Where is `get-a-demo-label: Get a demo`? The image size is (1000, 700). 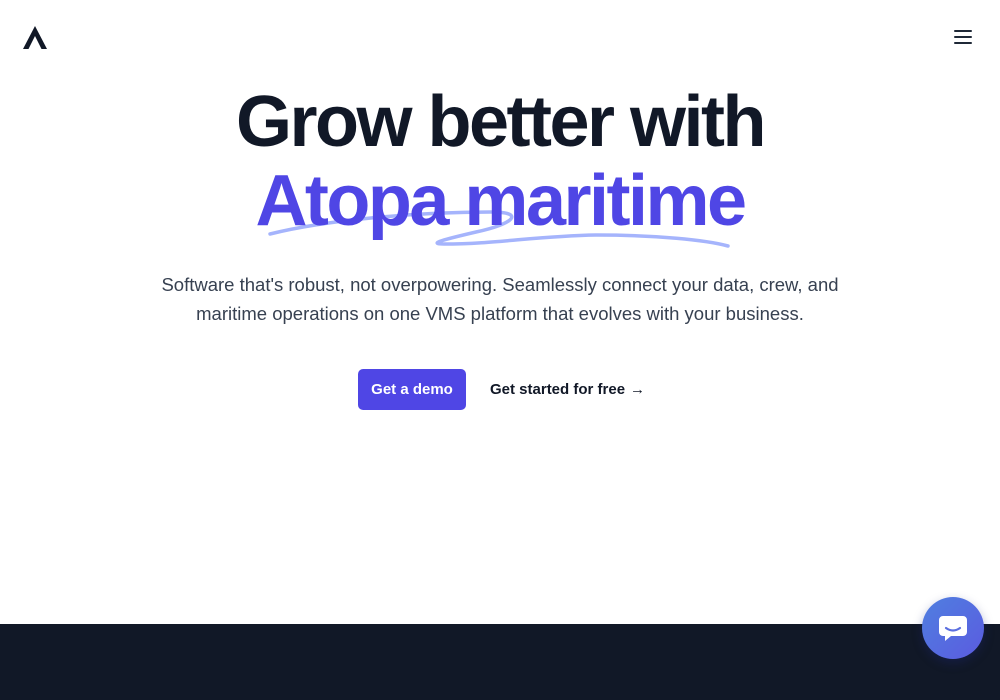 get-a-demo-label: Get a demo is located at coordinates (412, 389).